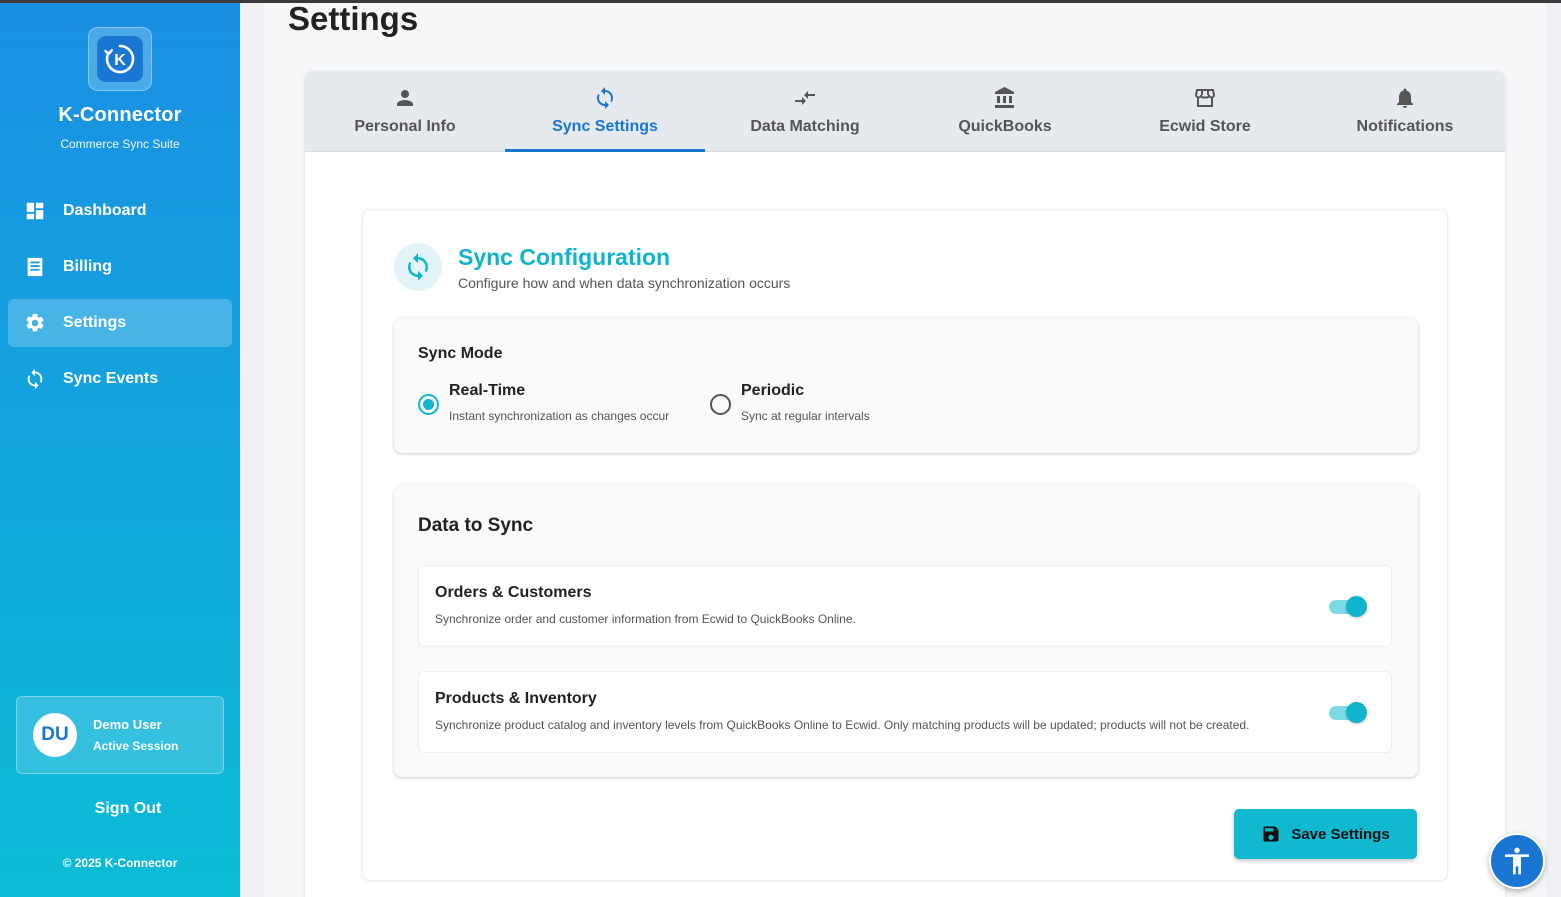 The width and height of the screenshot is (1561, 897). Describe the element at coordinates (805, 111) in the screenshot. I see `tab-data-matching: Data Matching` at that location.